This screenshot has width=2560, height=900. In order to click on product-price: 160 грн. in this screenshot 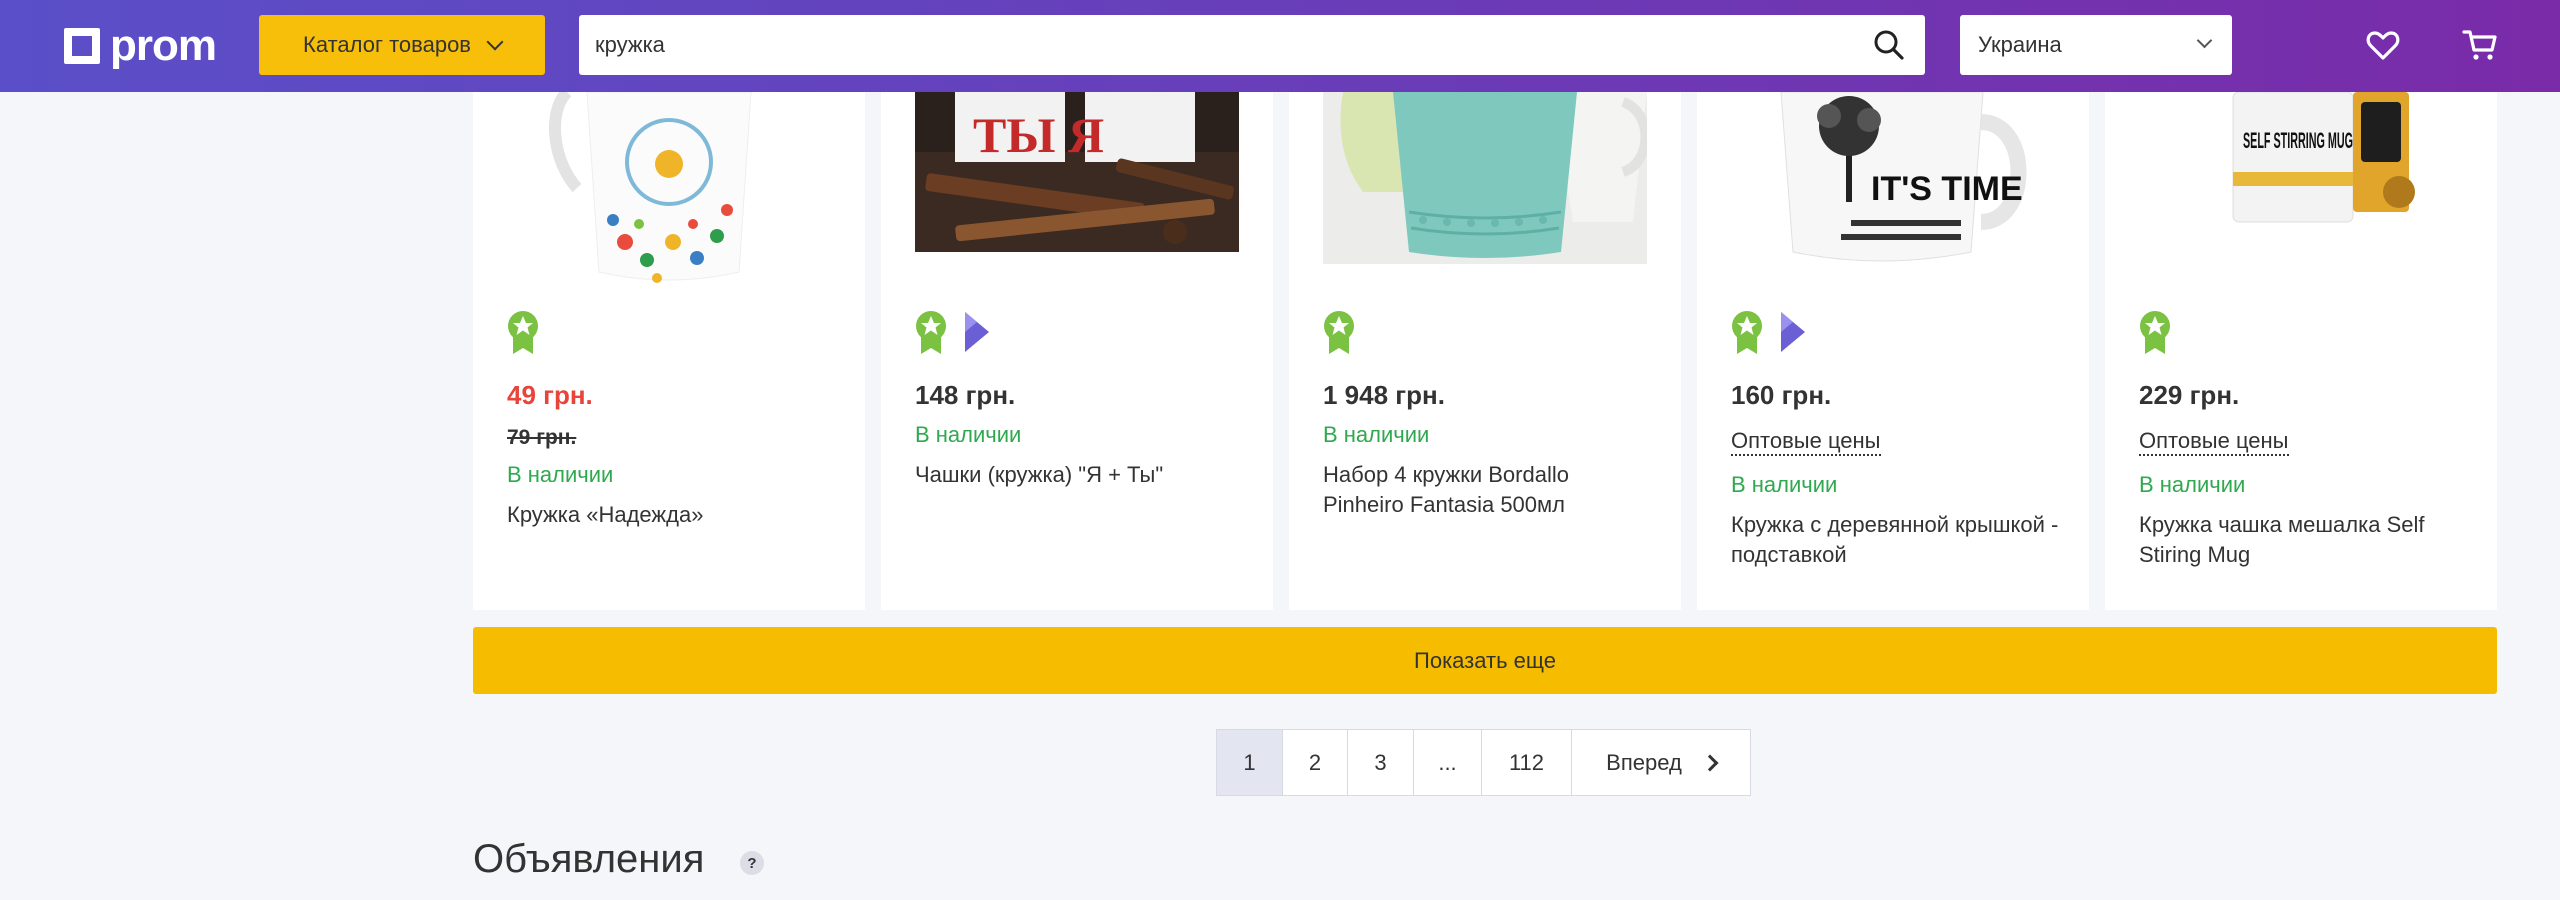, I will do `click(1781, 395)`.